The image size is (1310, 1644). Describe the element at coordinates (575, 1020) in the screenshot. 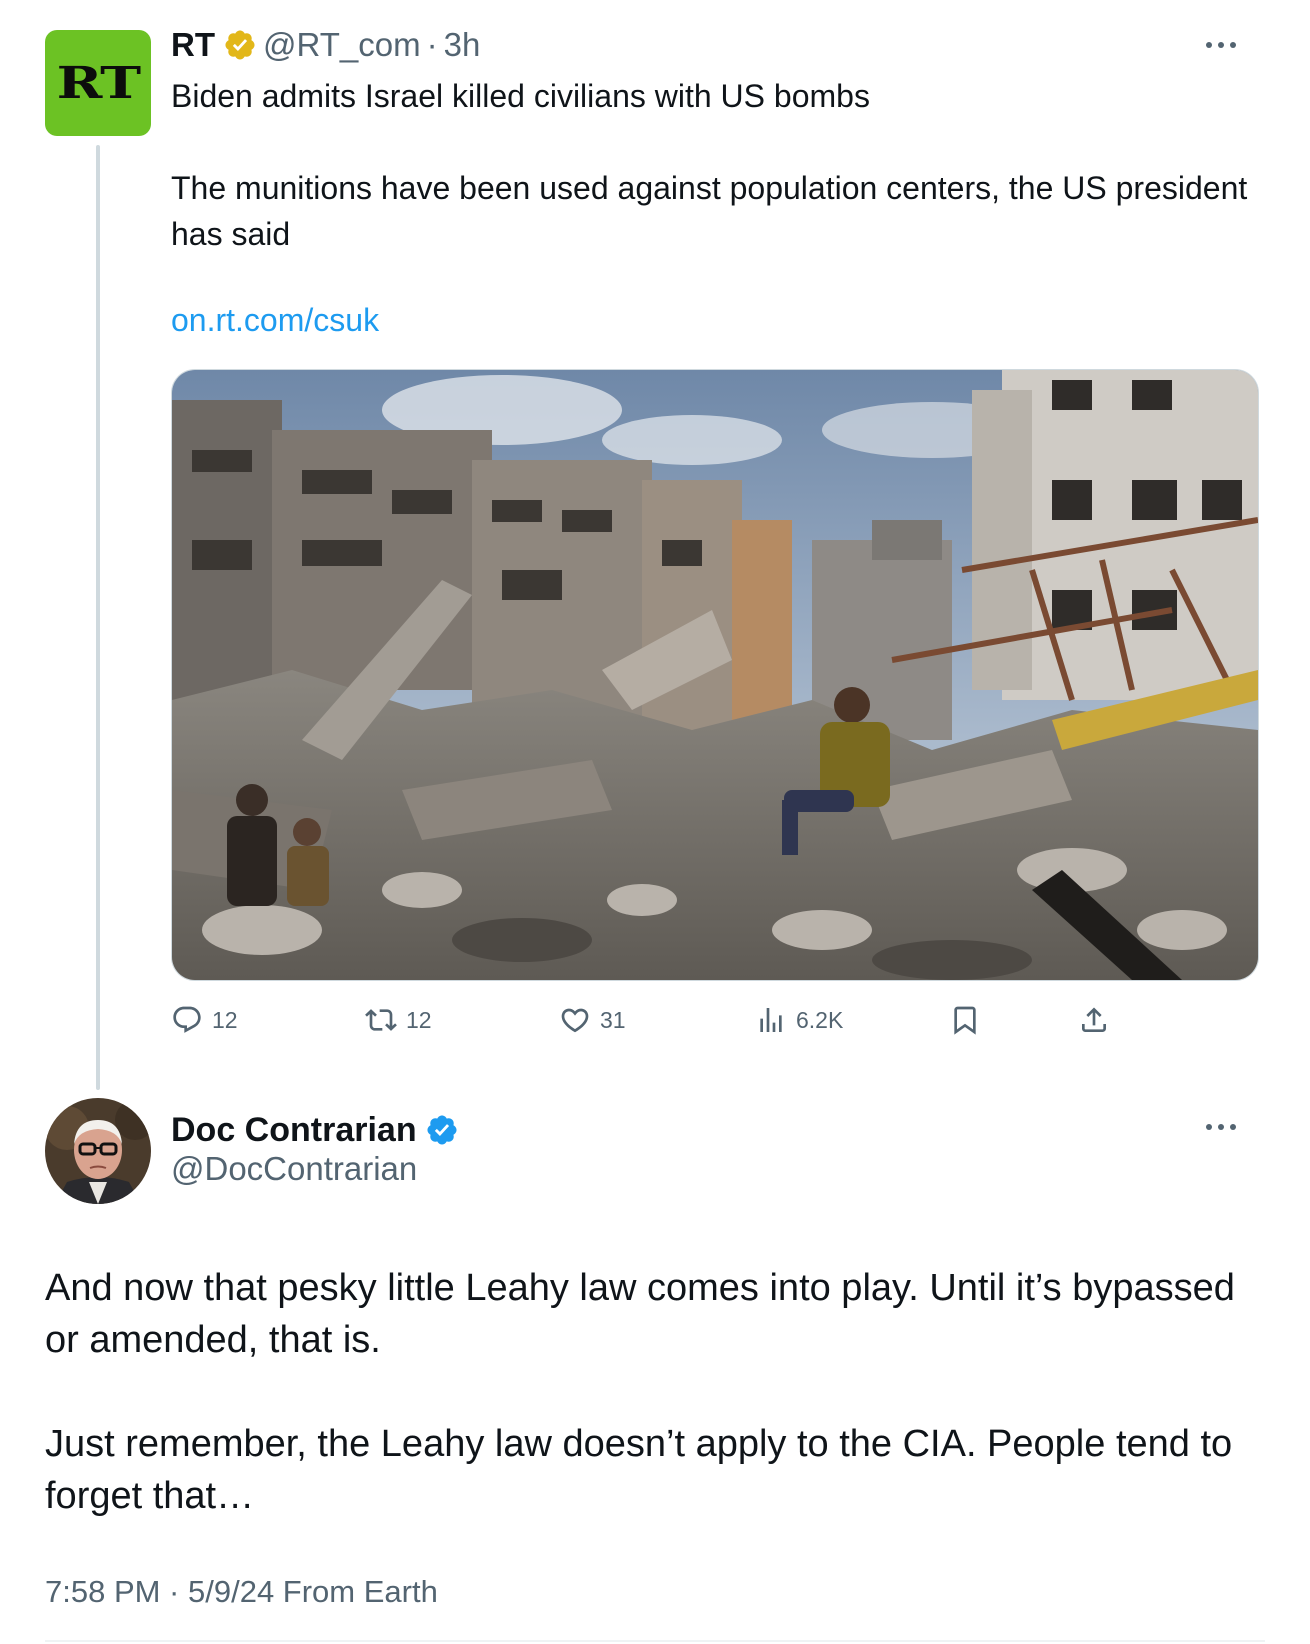

I see `like-icon` at that location.